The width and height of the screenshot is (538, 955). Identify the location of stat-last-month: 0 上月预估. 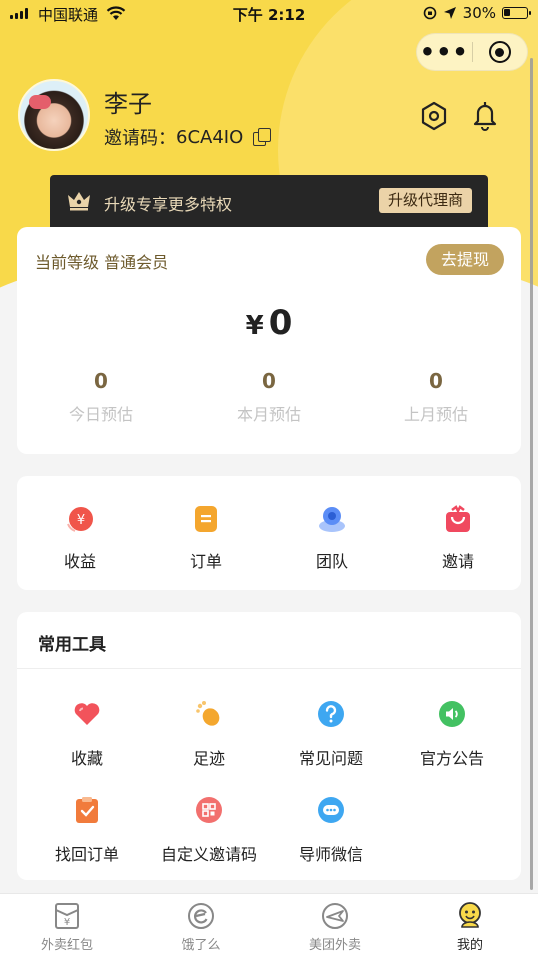
(436, 397).